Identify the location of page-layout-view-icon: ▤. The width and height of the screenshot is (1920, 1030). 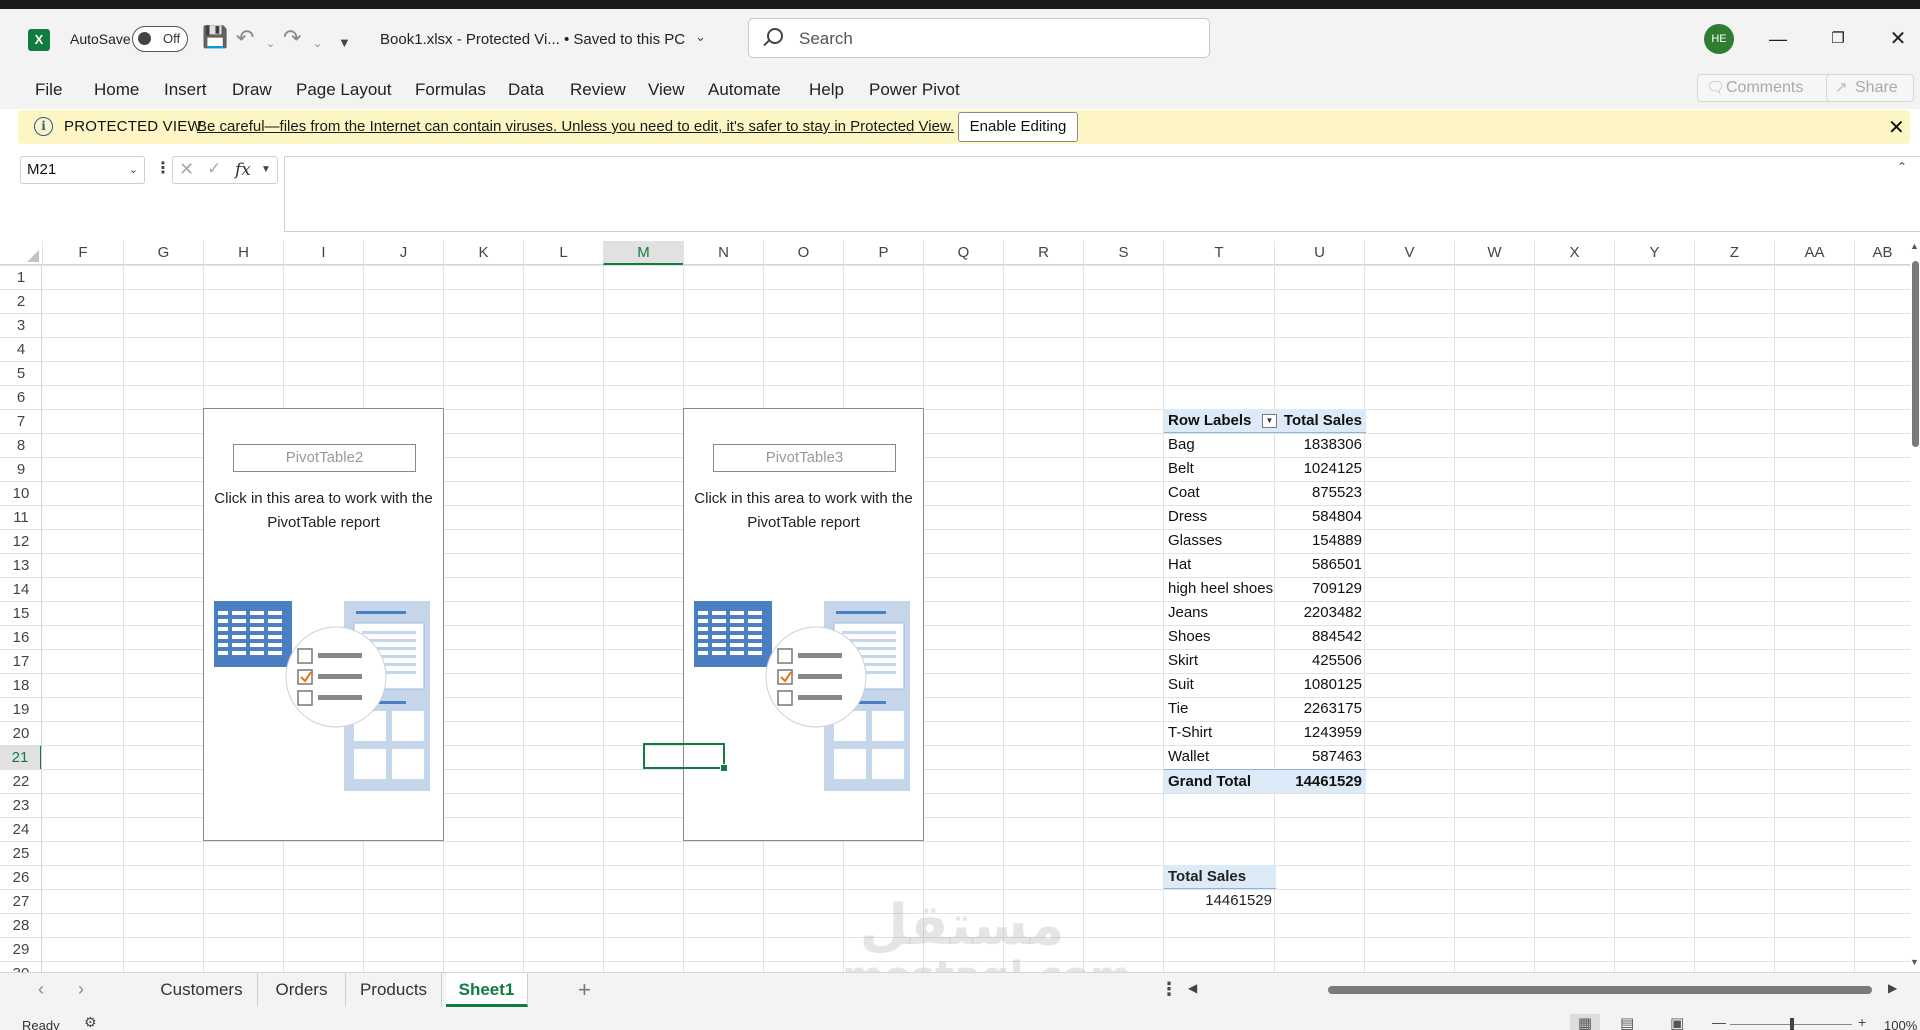
(1627, 1022).